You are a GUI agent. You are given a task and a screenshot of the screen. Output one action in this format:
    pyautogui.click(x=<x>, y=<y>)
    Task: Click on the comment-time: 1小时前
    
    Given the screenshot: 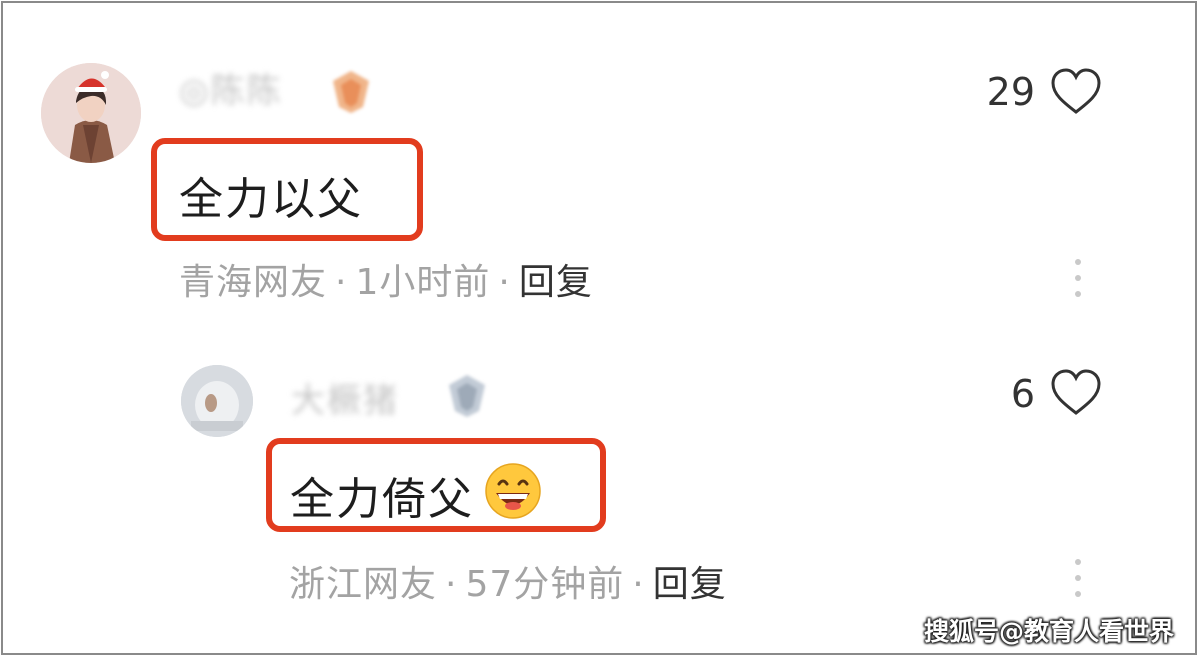 What is the action you would take?
    pyautogui.click(x=423, y=282)
    